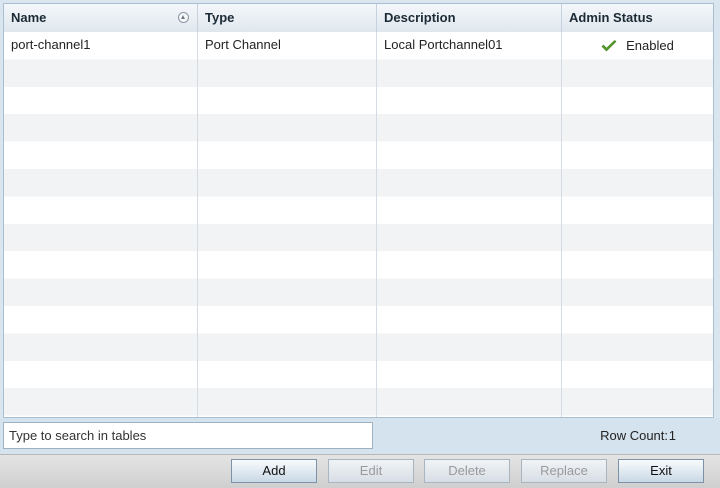  Describe the element at coordinates (420, 17) in the screenshot. I see `column-header-description-label: Description` at that location.